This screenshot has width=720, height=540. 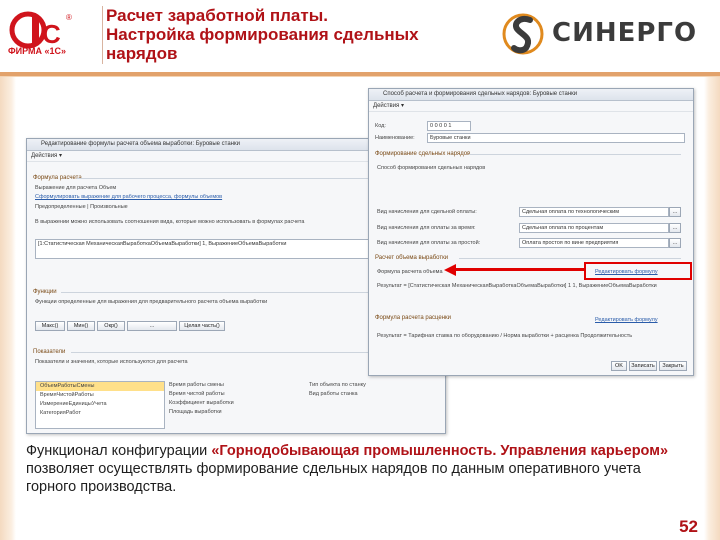 What do you see at coordinates (556, 138) in the screenshot?
I see `name-field: Буровые станки` at bounding box center [556, 138].